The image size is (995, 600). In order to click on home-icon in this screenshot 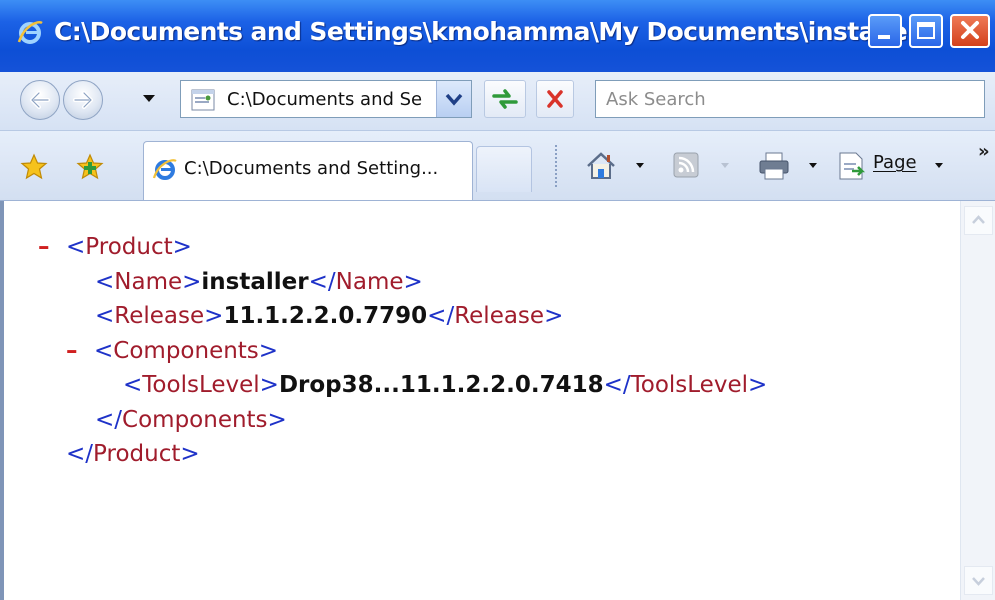, I will do `click(601, 166)`.